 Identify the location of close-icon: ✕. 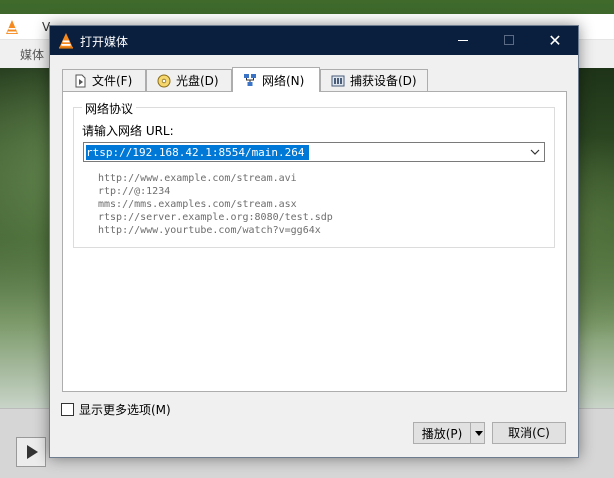
(555, 40).